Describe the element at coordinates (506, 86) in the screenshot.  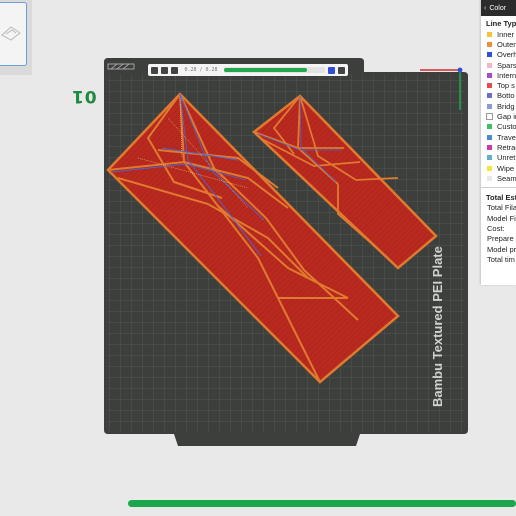
I see `line-type-label: Top s` at that location.